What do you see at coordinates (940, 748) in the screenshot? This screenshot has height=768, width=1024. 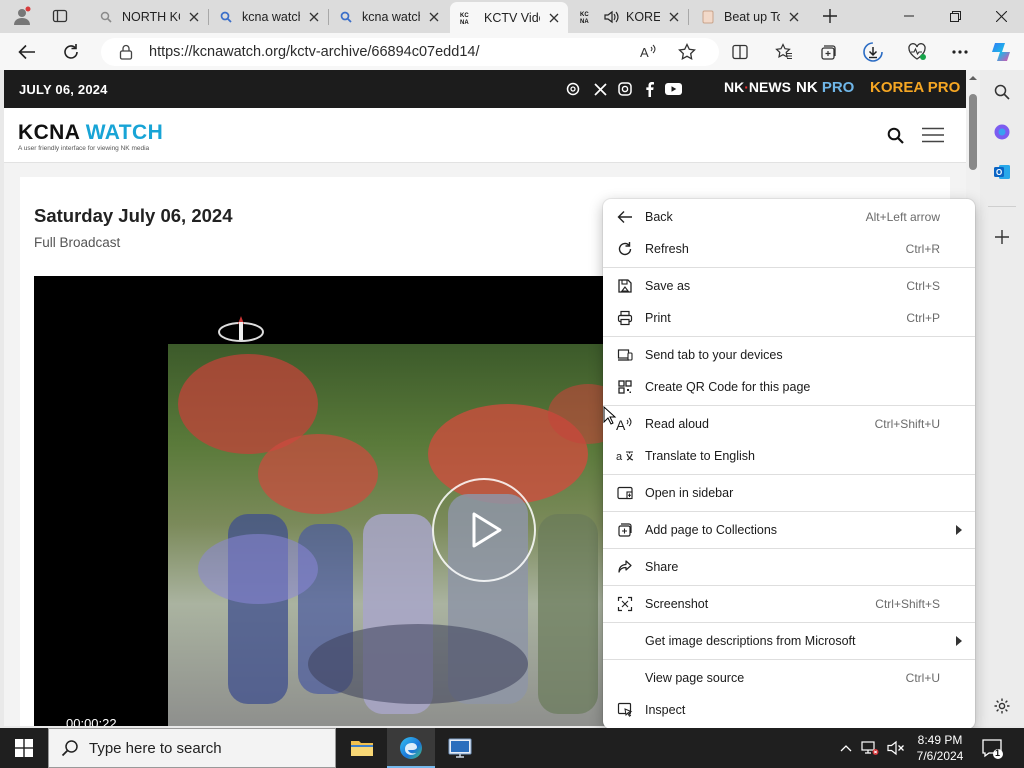 I see `system-clock: 8:49 PM 7/6/2024` at bounding box center [940, 748].